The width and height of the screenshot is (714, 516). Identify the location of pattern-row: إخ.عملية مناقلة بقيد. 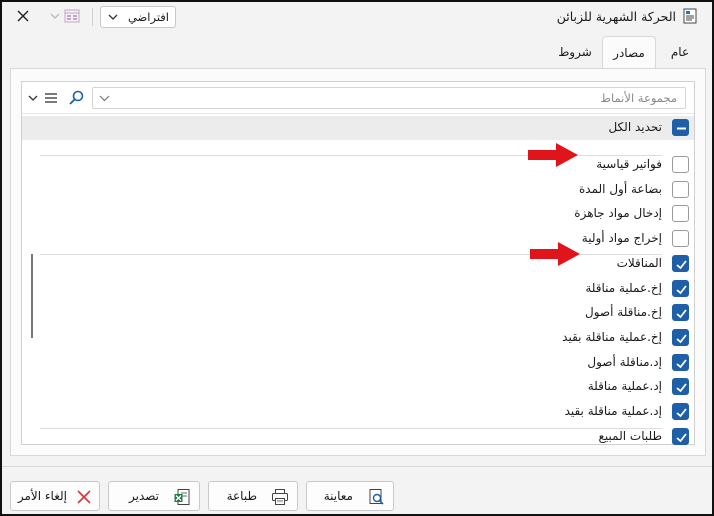
(358, 338).